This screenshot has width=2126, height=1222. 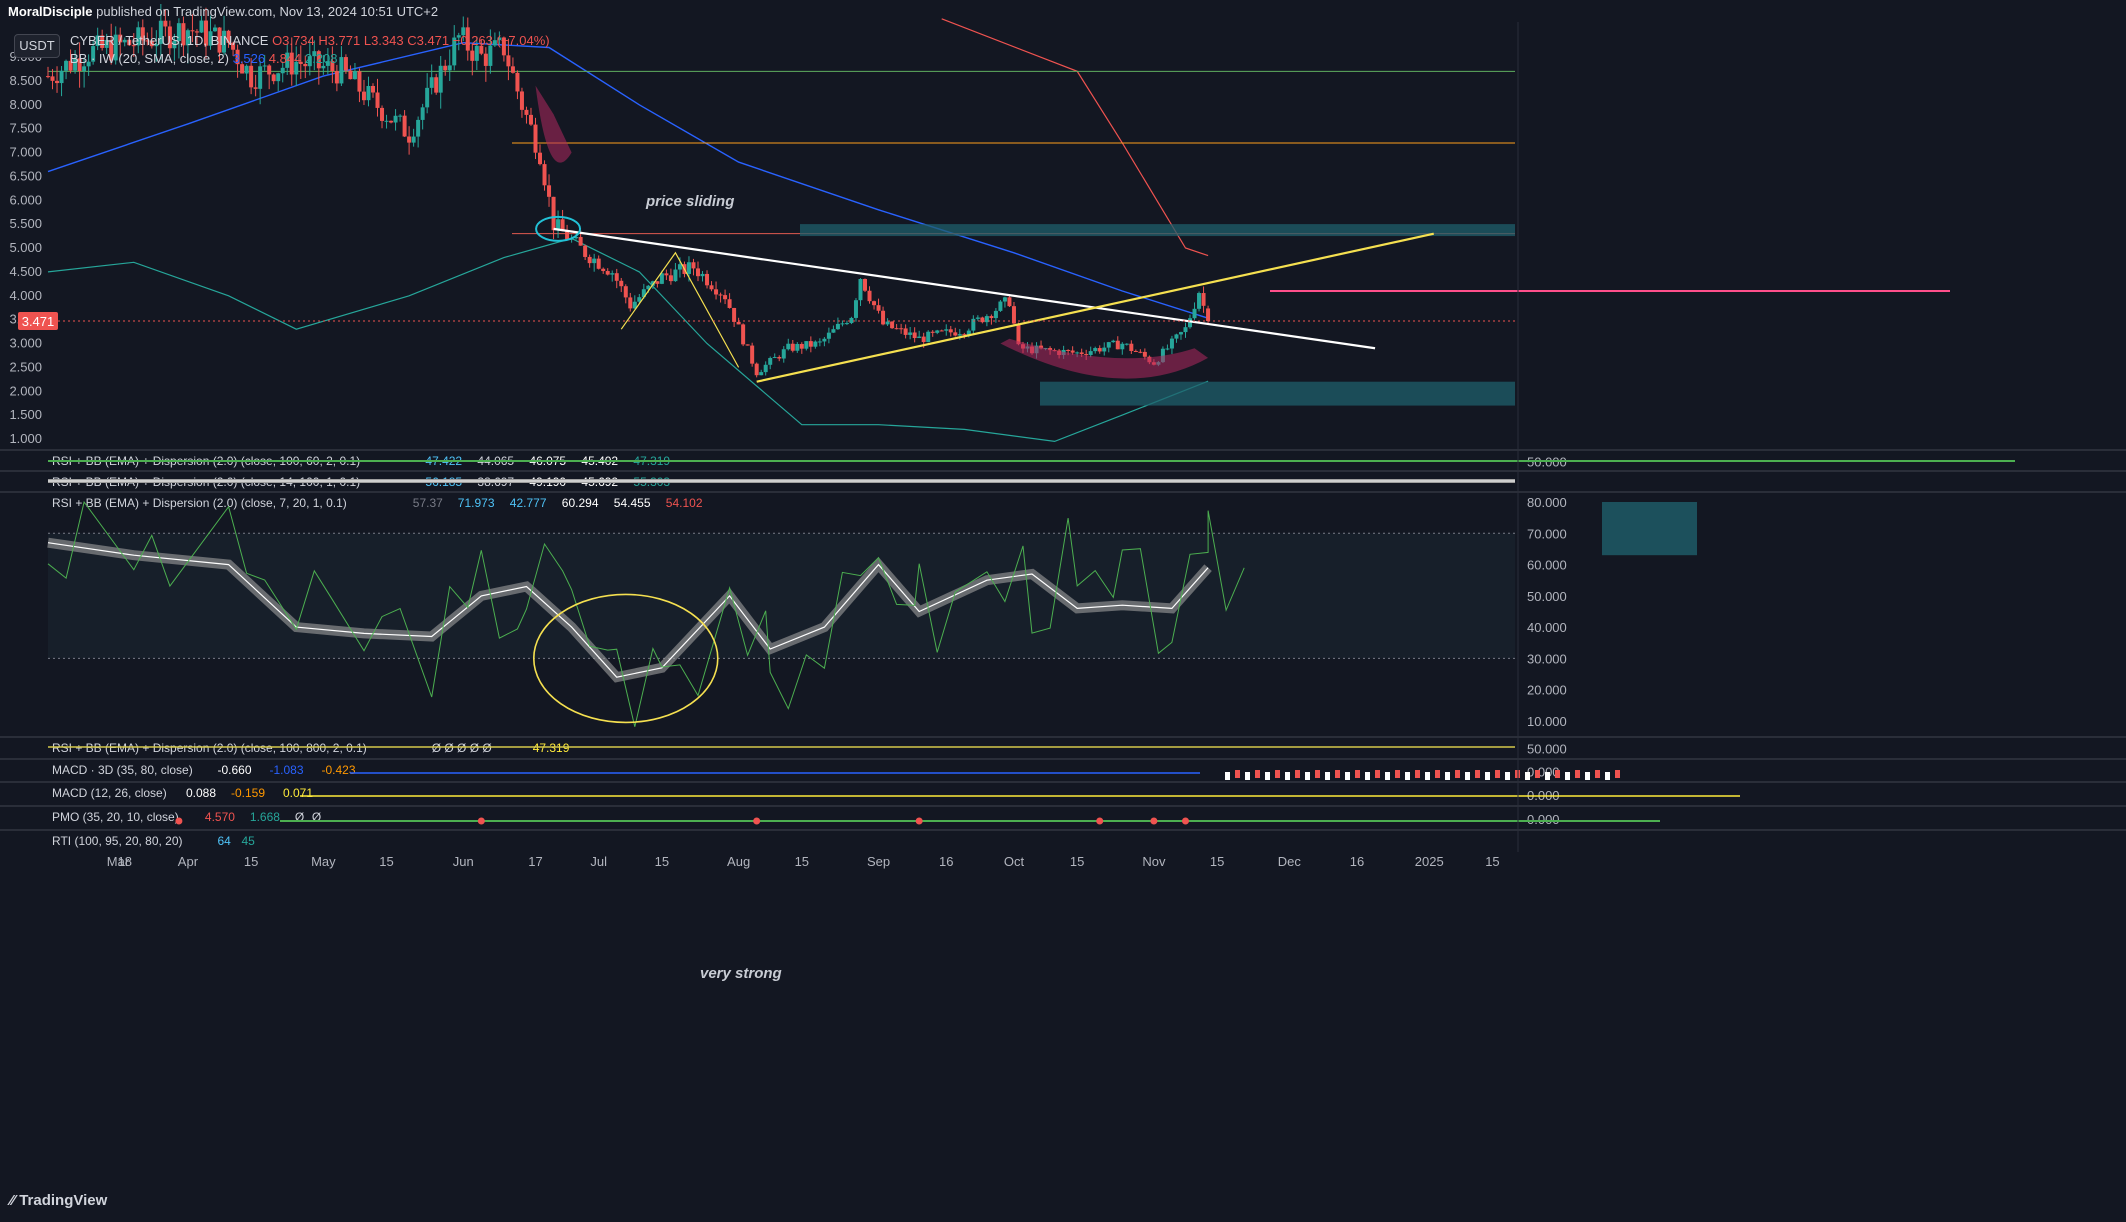 I want to click on rsi7-highlight-zone, so click(x=1649, y=529).